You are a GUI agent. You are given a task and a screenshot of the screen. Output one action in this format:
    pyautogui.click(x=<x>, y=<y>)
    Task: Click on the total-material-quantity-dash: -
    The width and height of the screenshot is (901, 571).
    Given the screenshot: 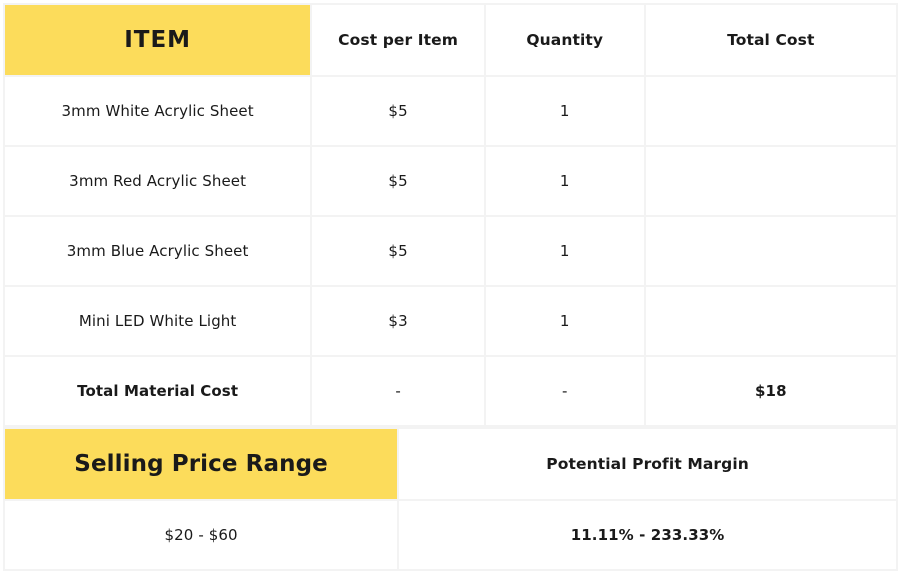 What is the action you would take?
    pyautogui.click(x=564, y=391)
    